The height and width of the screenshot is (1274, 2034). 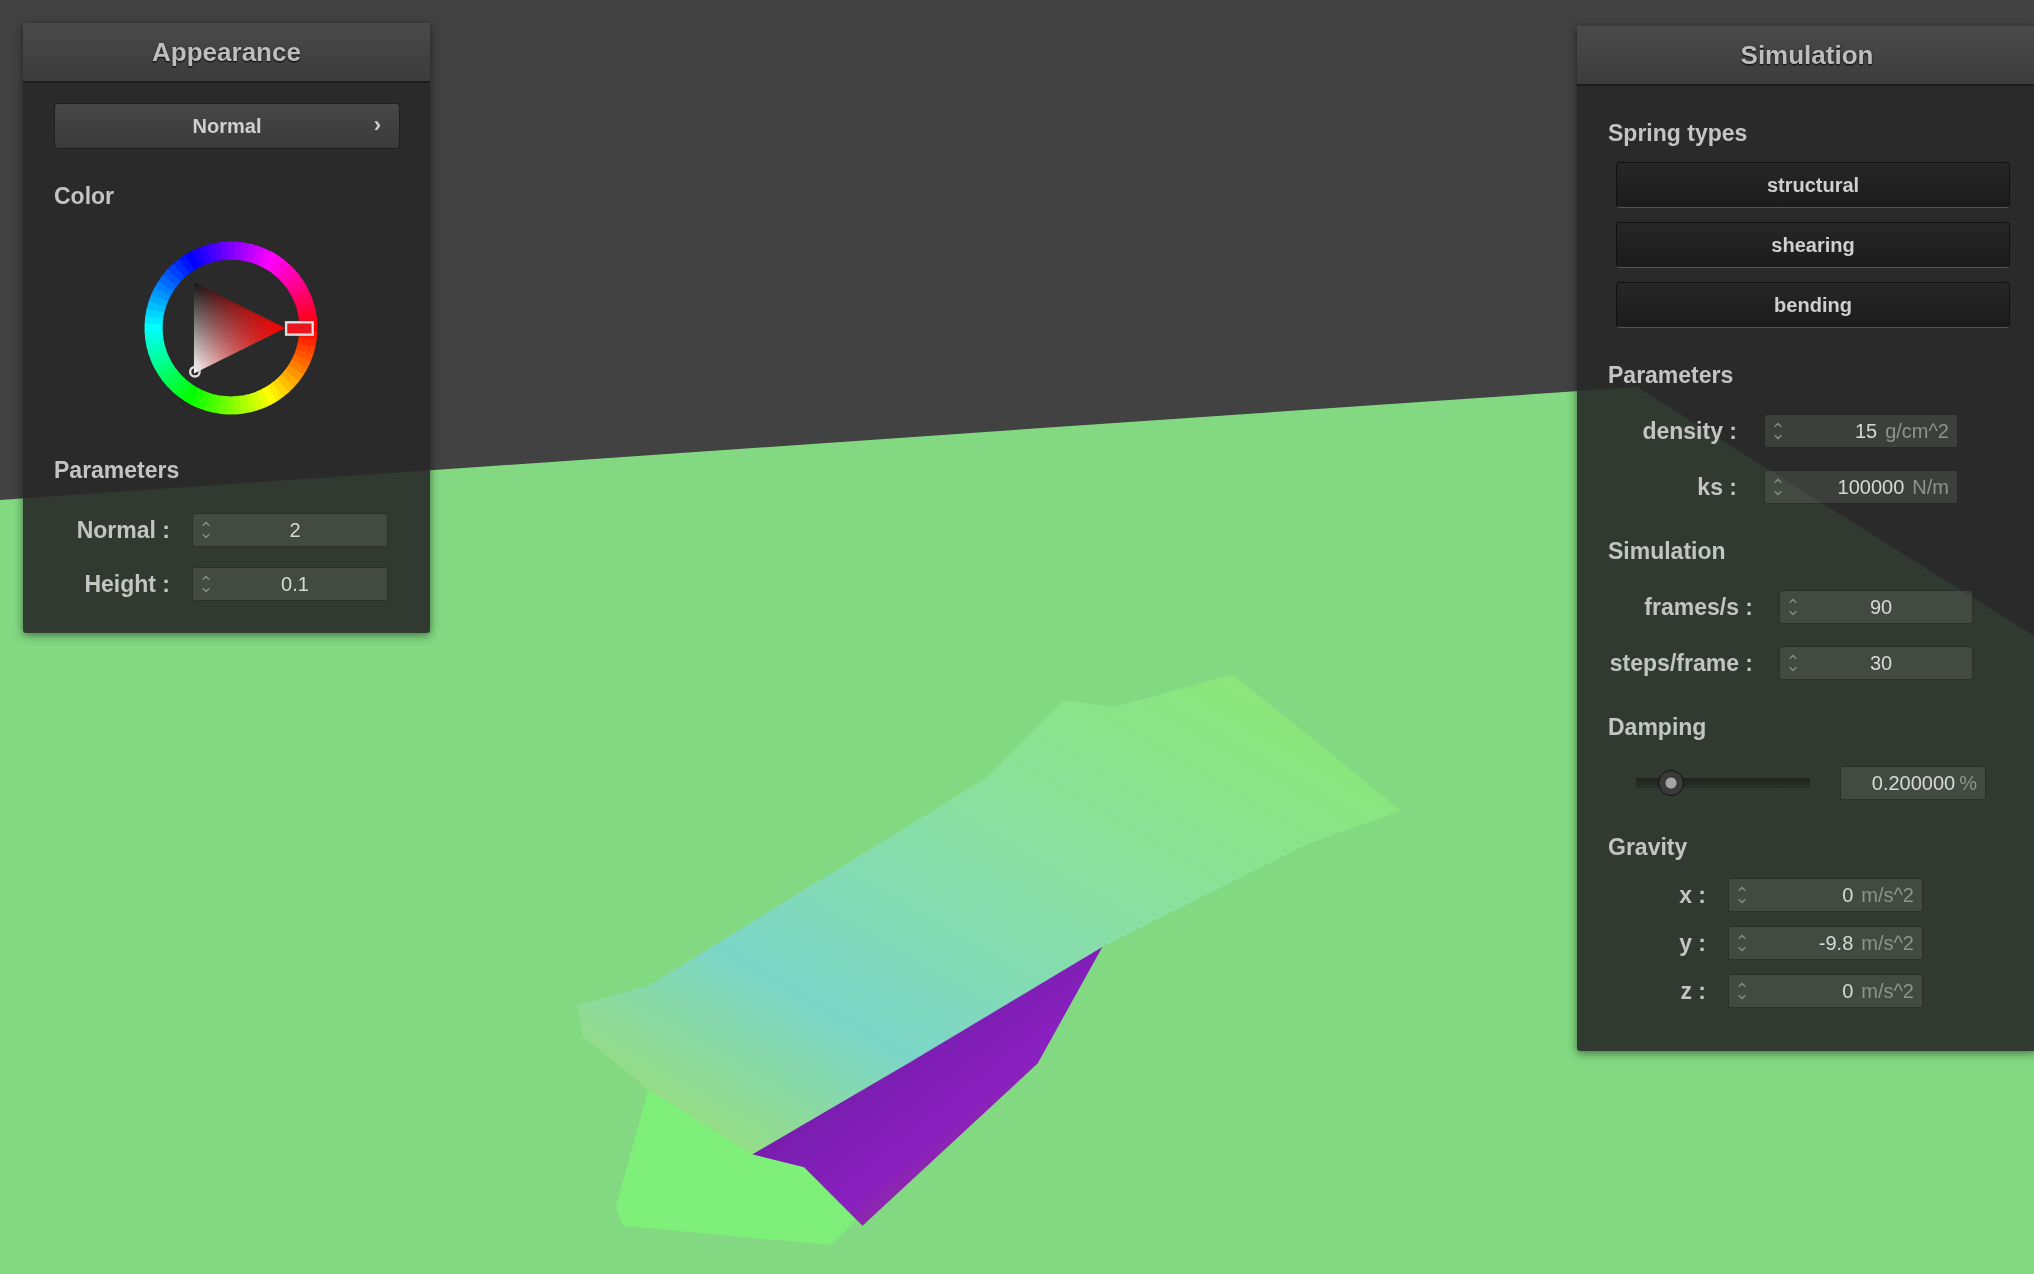 I want to click on panel-title: Simulation, so click(x=1805, y=56).